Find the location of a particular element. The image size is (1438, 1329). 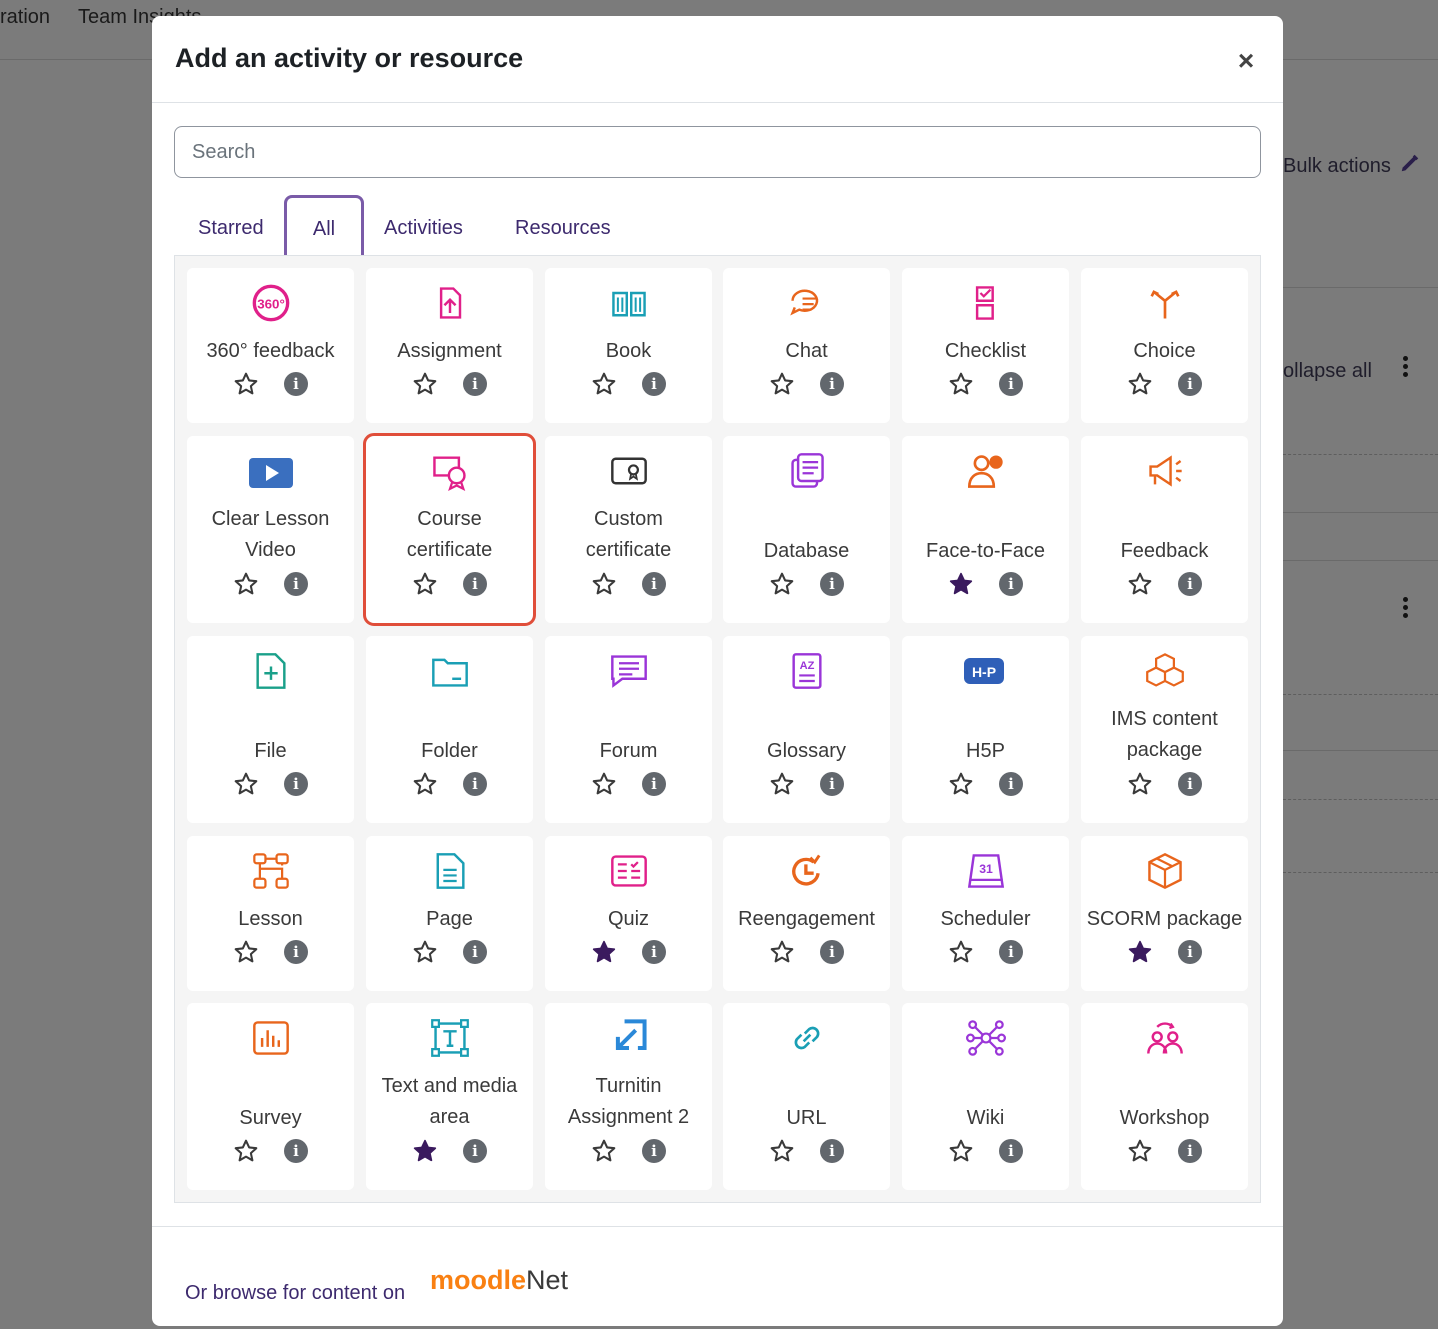

activity-card: Face-to-Face i is located at coordinates (985, 529).